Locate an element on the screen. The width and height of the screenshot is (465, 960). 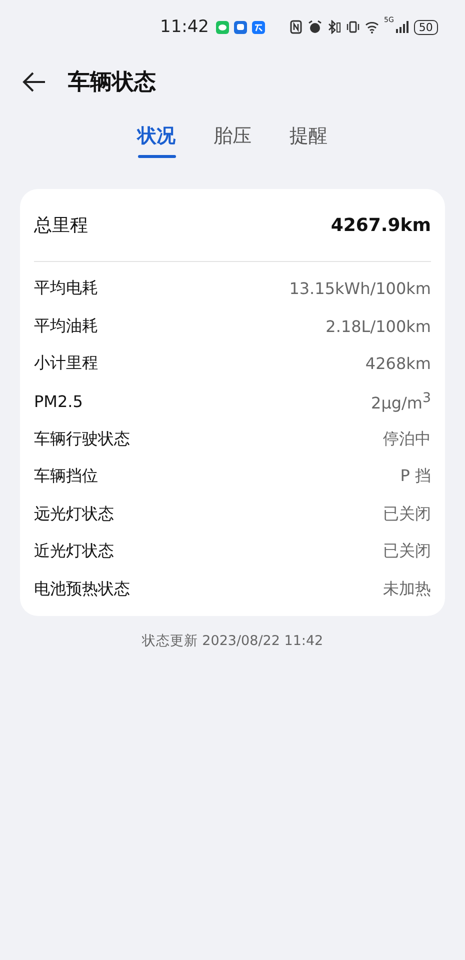
row-label: 远光灯状态 is located at coordinates (74, 514).